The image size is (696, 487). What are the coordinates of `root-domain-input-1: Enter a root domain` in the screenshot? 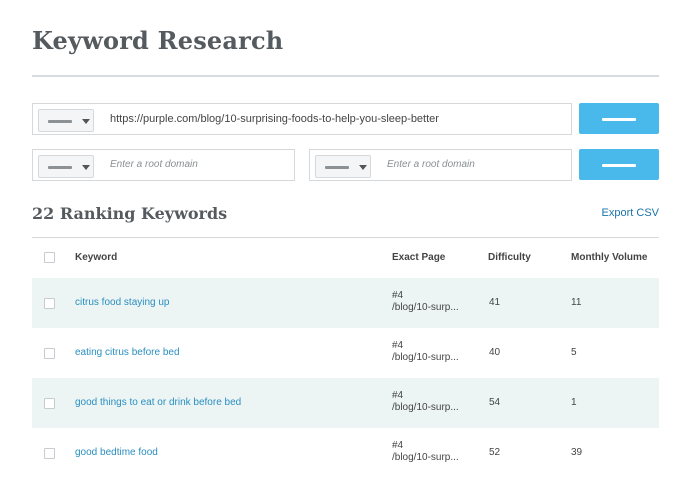 It's located at (163, 165).